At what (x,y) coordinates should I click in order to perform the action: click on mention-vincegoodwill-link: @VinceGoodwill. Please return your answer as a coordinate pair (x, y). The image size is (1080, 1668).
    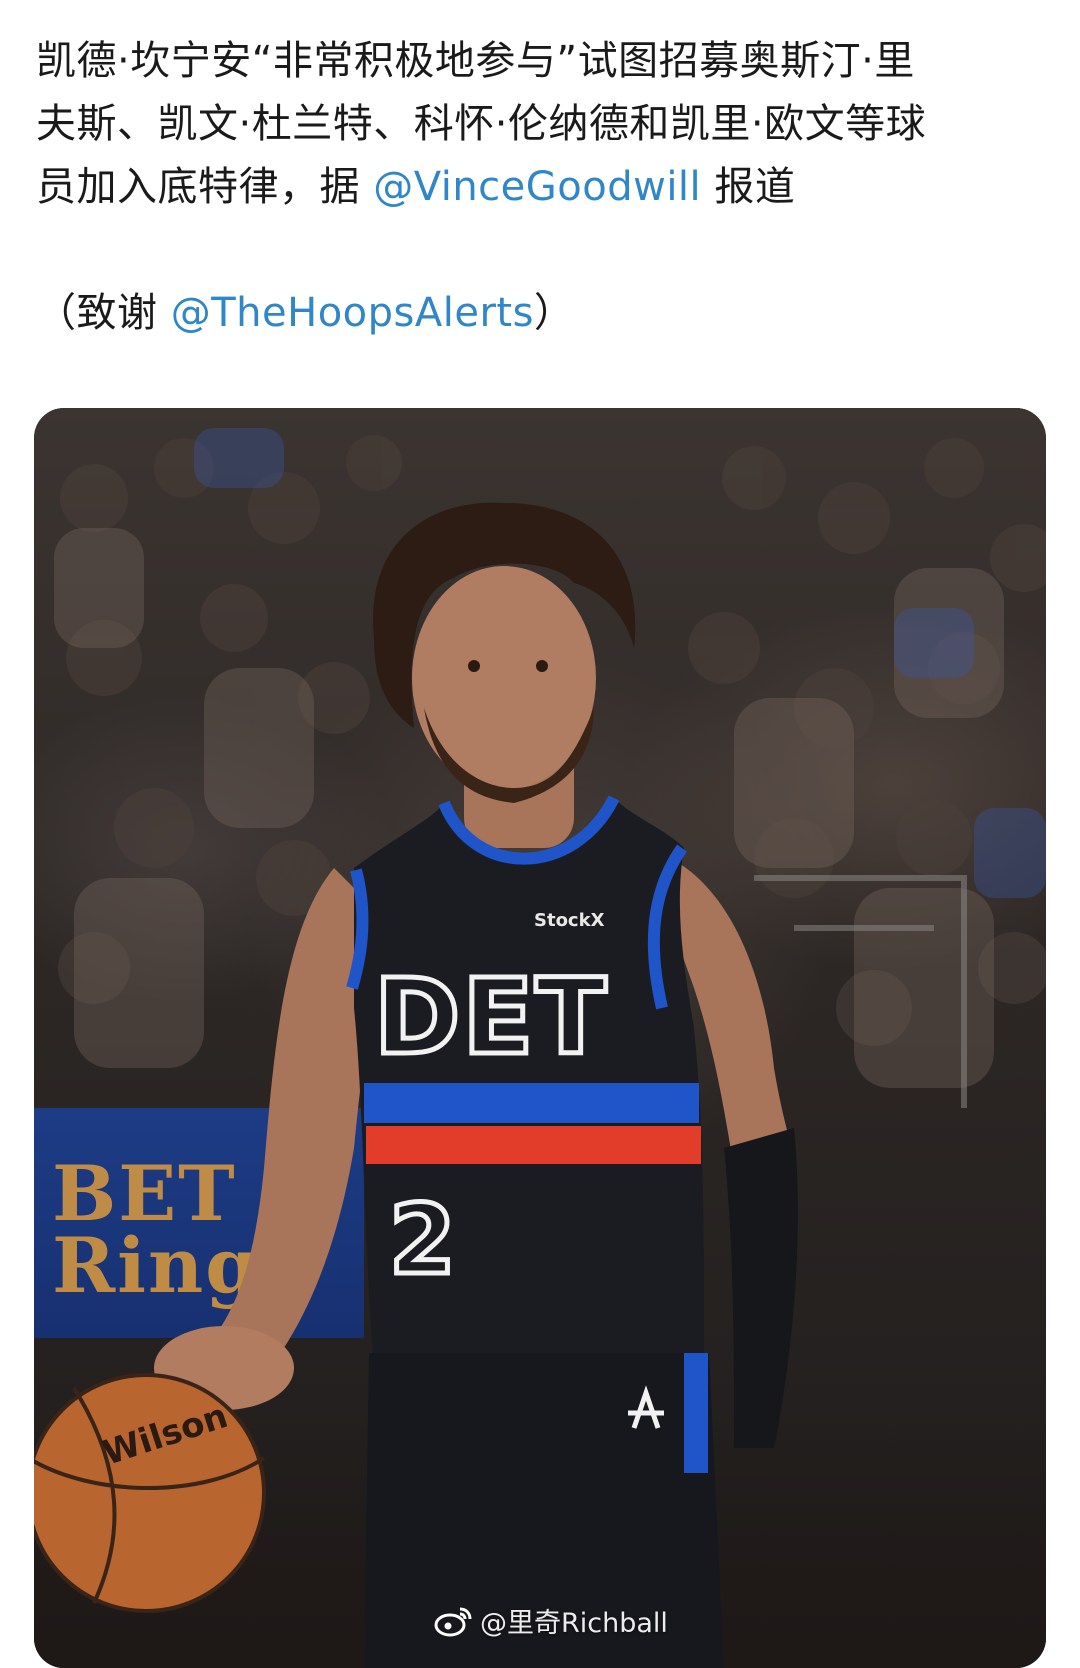
    Looking at the image, I should click on (537, 187).